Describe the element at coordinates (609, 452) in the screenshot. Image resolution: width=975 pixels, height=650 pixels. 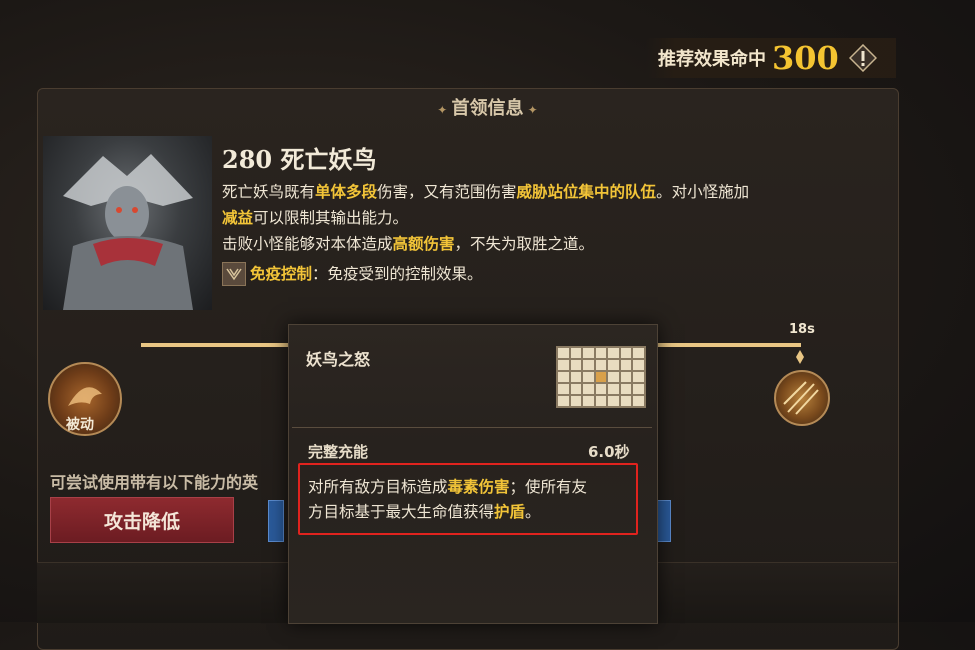
I see `full-charge-value: 6.0秒` at that location.